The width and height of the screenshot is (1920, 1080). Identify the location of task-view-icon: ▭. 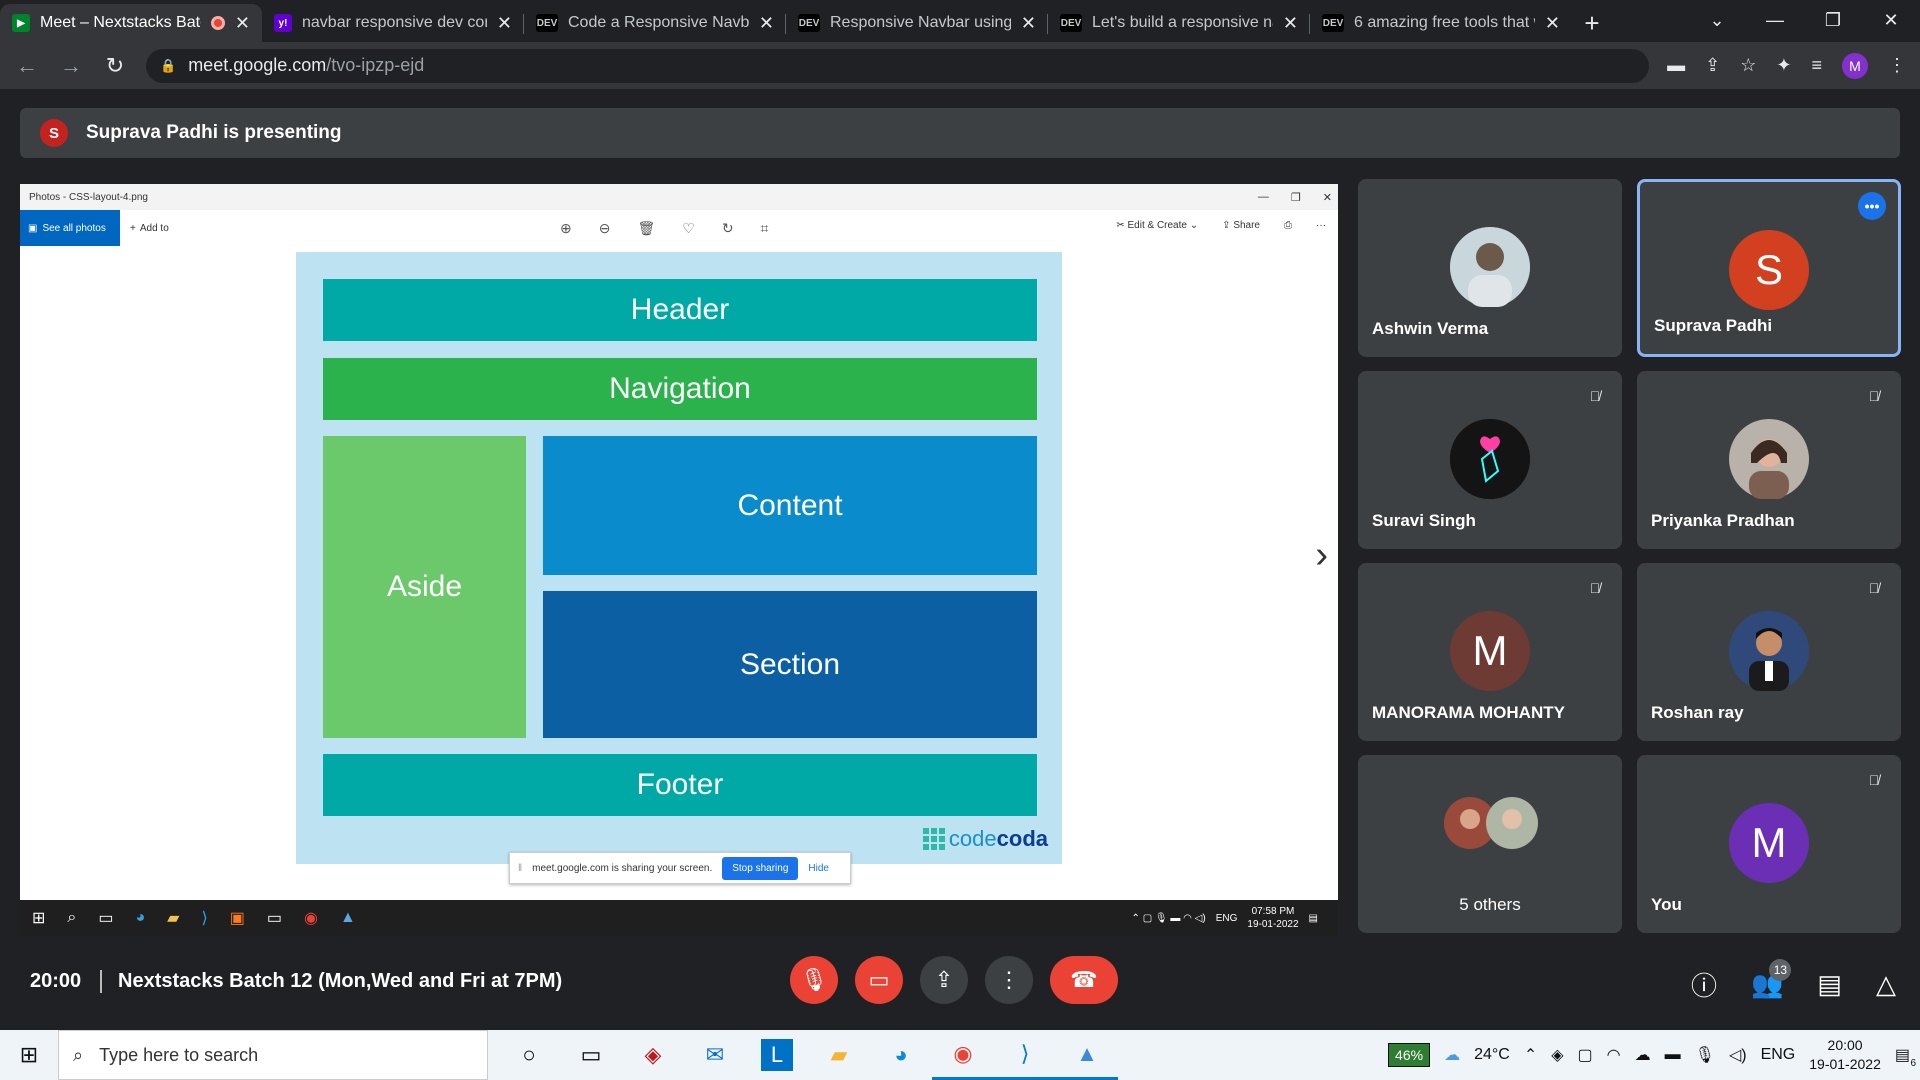
(591, 1055).